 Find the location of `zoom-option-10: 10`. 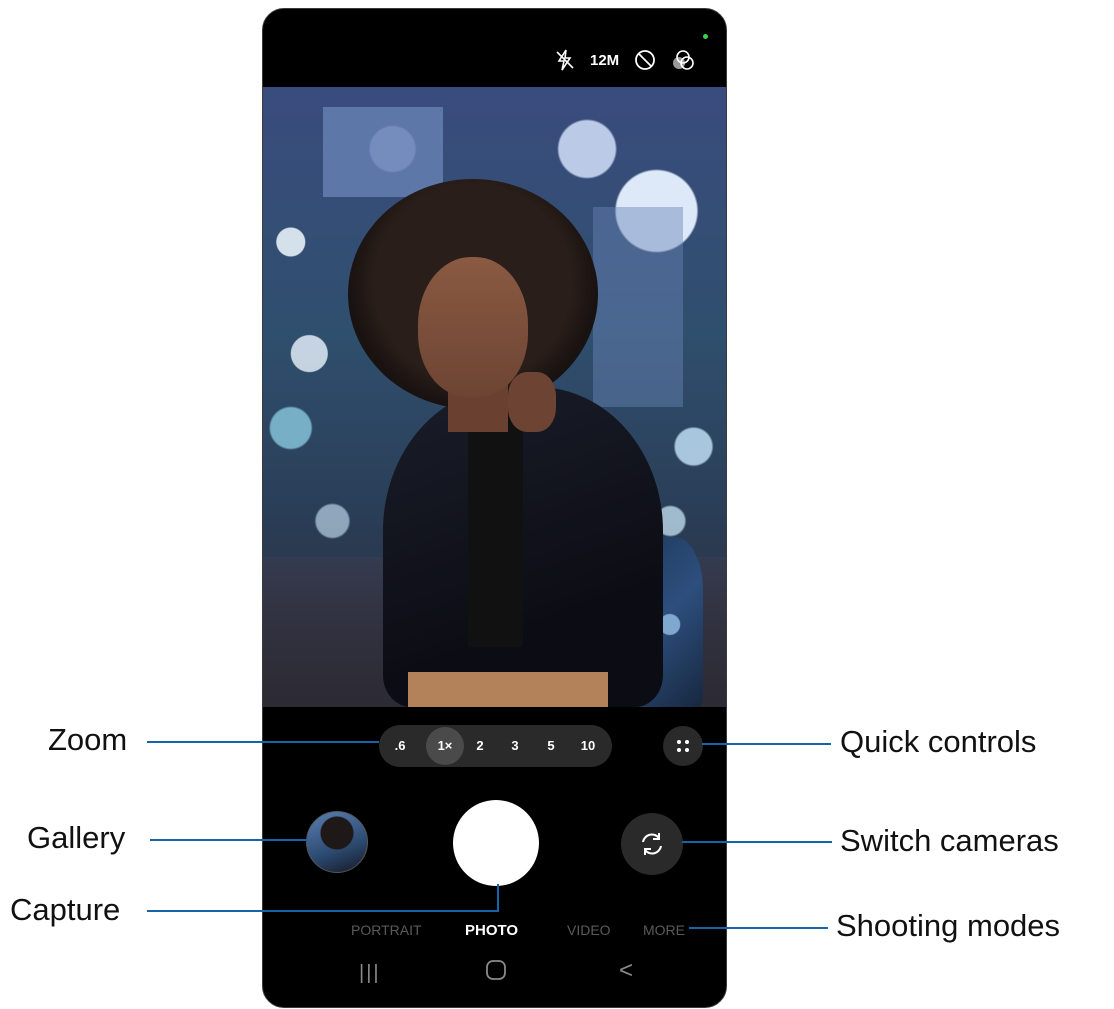

zoom-option-10: 10 is located at coordinates (588, 746).